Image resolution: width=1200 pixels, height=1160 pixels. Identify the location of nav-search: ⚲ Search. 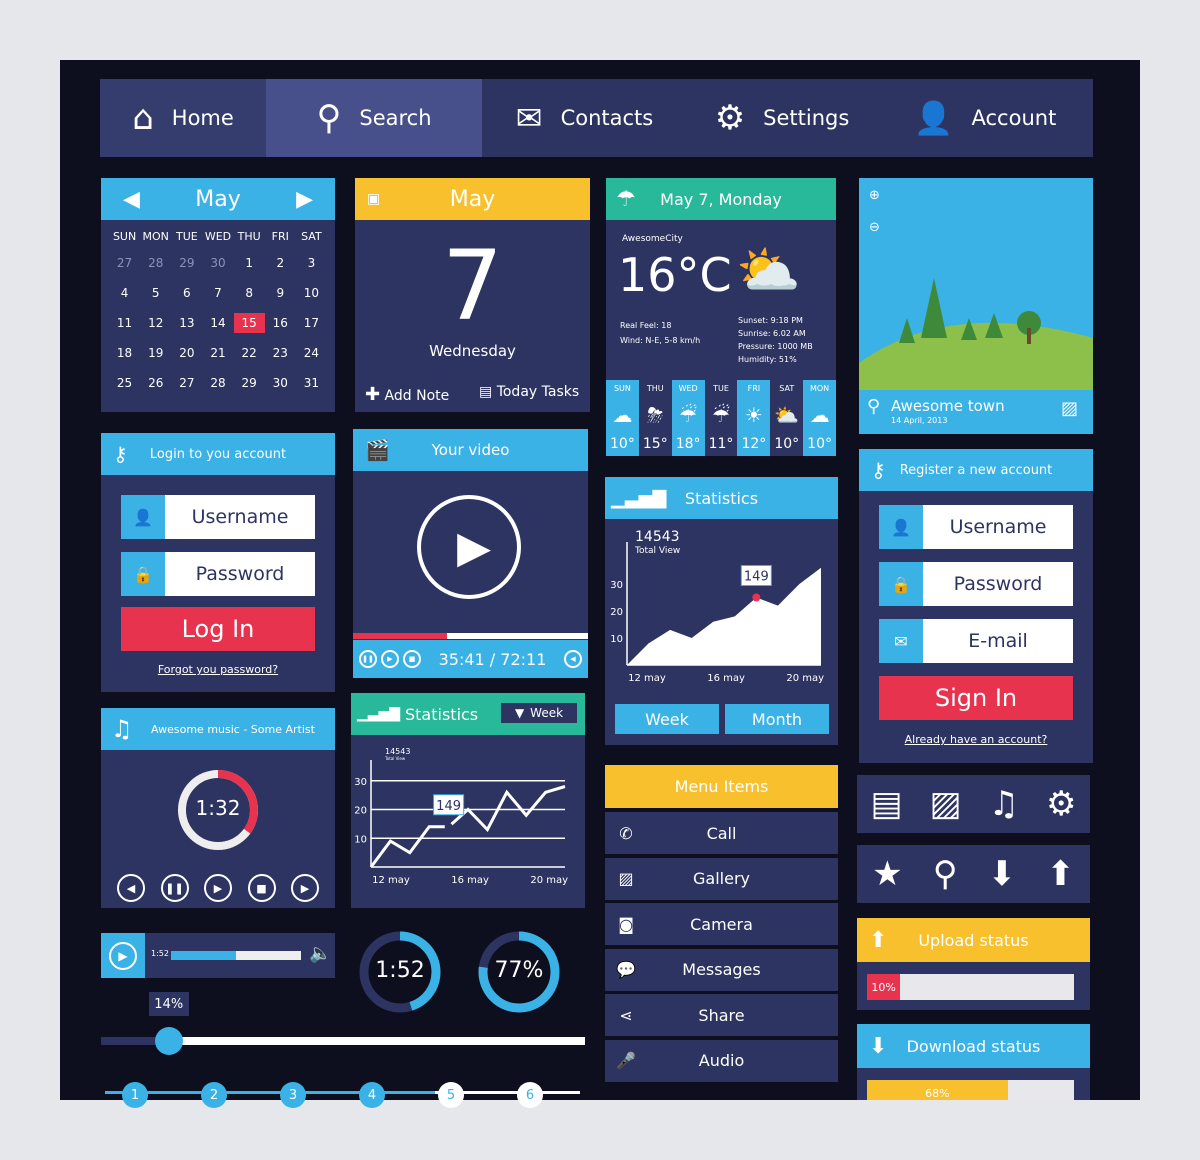
(374, 118).